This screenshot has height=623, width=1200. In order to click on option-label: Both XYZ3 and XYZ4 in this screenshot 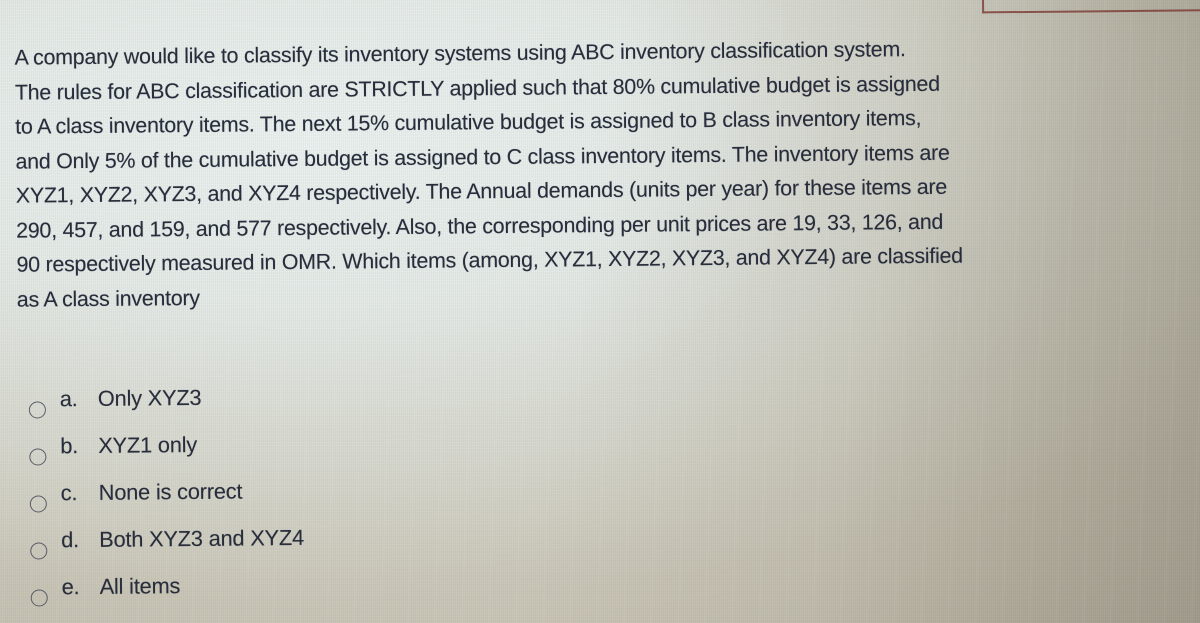, I will do `click(202, 538)`.